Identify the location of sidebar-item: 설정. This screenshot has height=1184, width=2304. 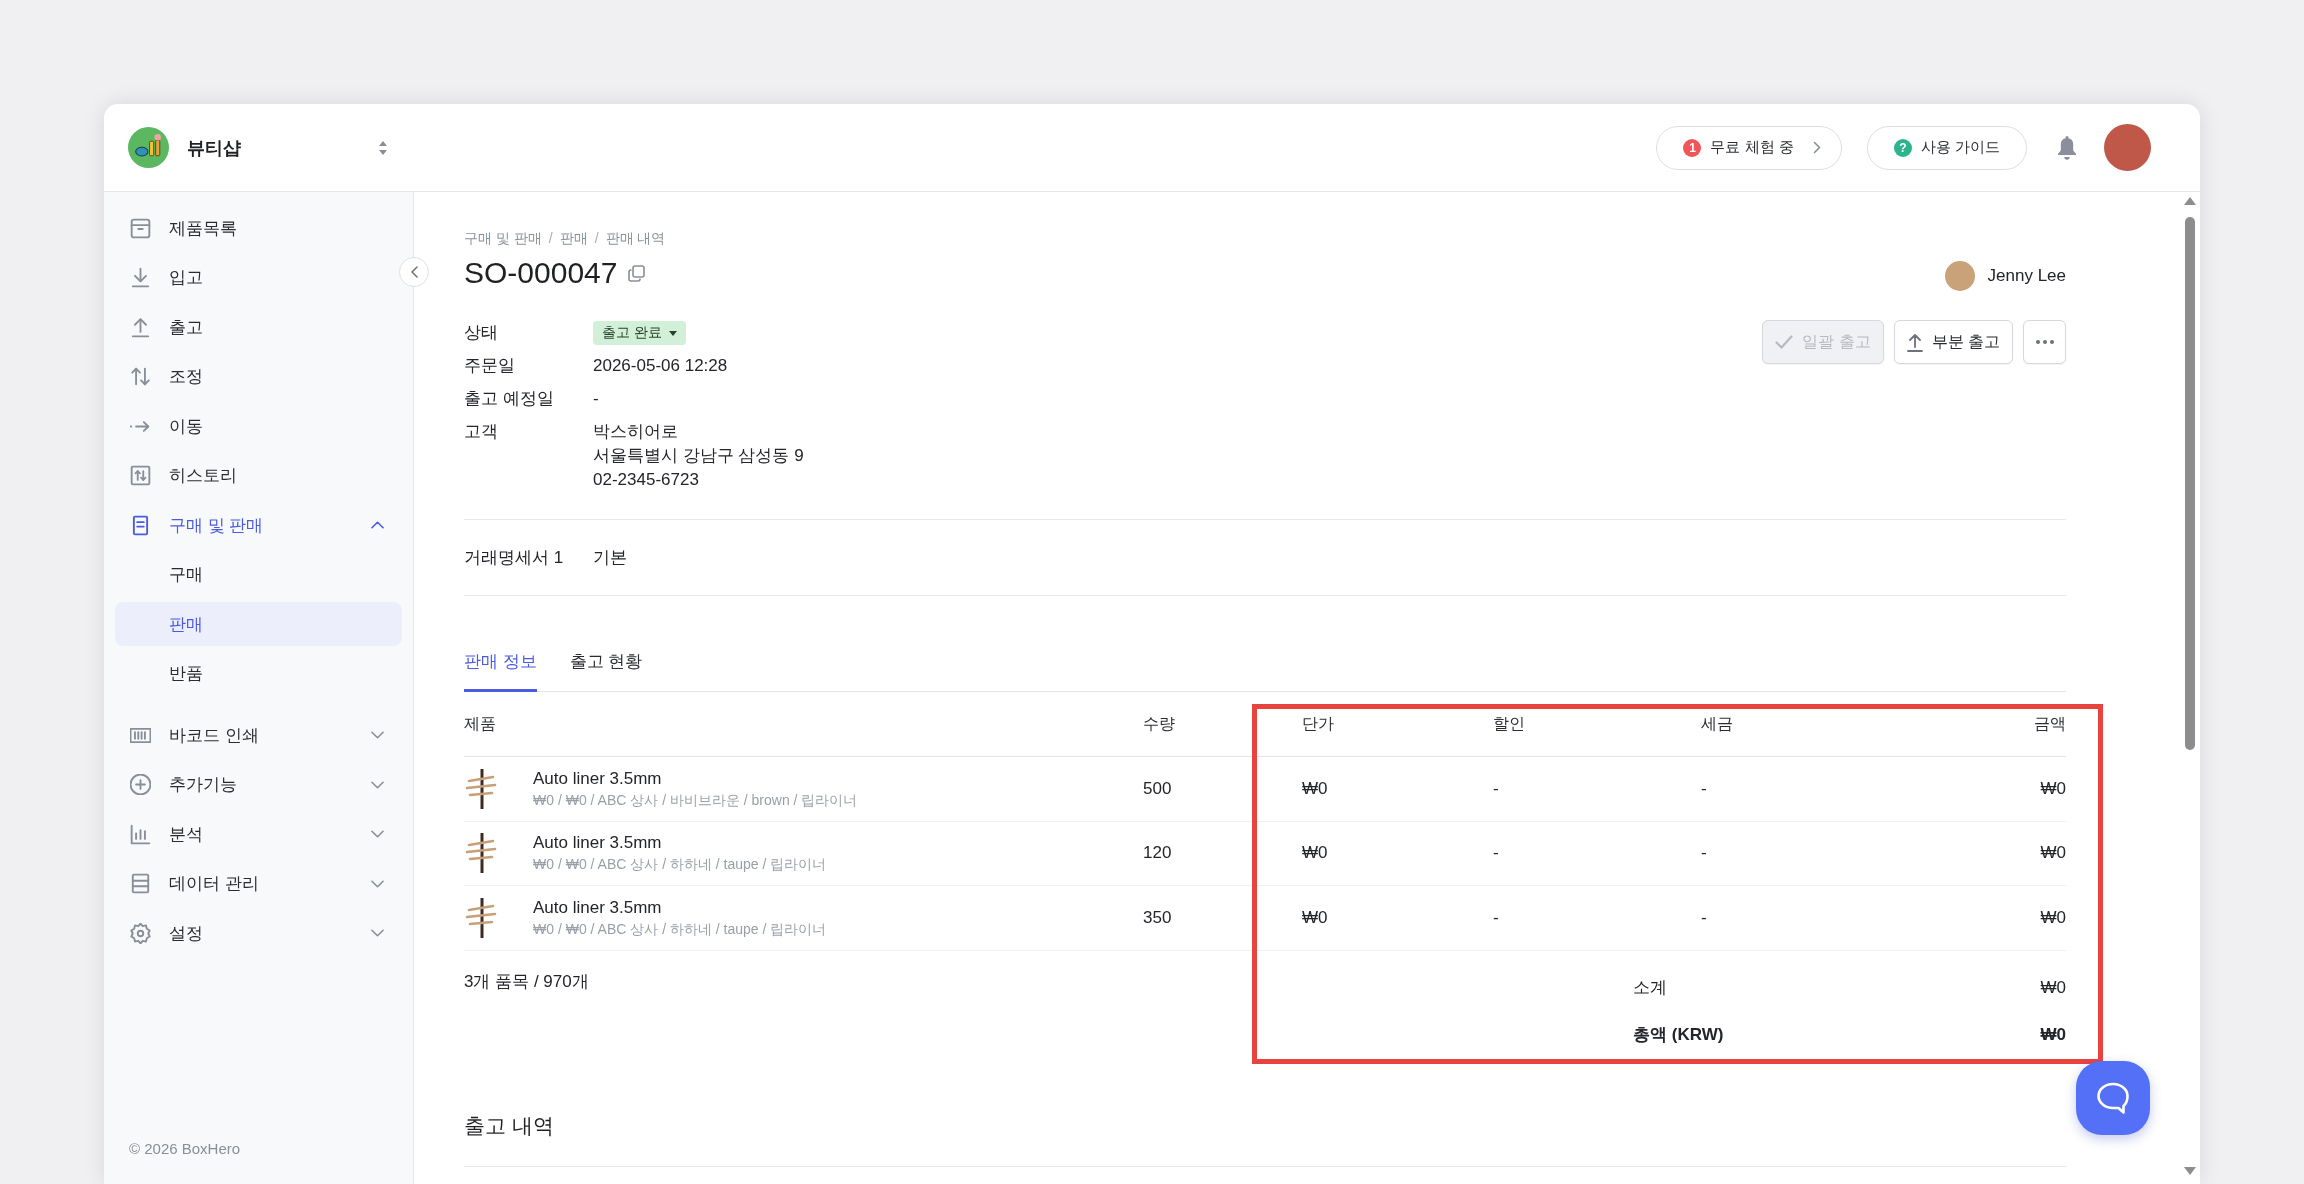
(258, 933).